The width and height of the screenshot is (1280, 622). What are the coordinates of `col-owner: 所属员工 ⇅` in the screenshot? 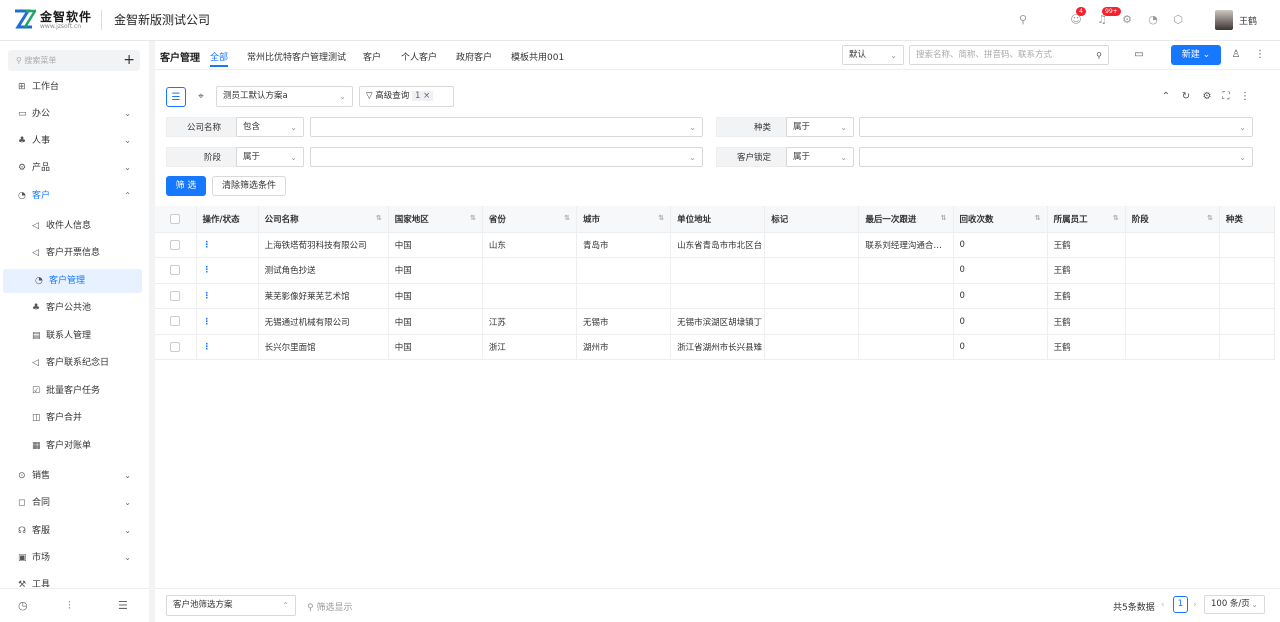 It's located at (1086, 219).